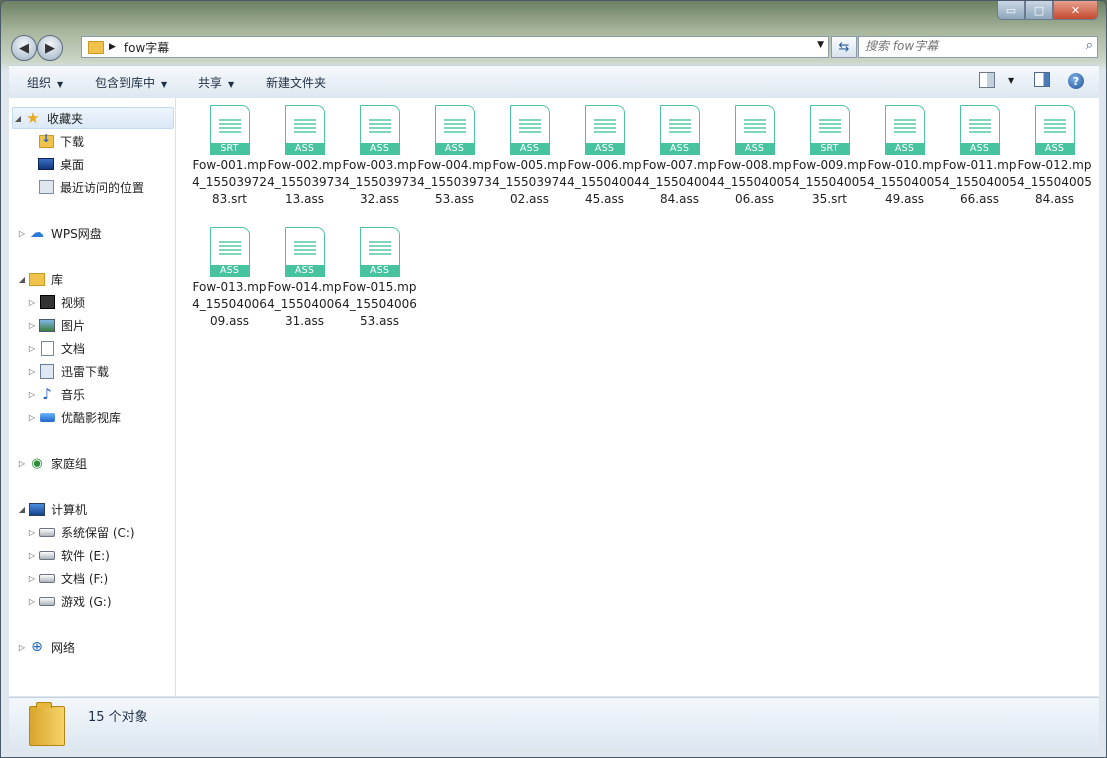 This screenshot has width=1107, height=758. Describe the element at coordinates (455, 47) in the screenshot. I see `address-bar: ▶ fow字幕 ▼` at that location.